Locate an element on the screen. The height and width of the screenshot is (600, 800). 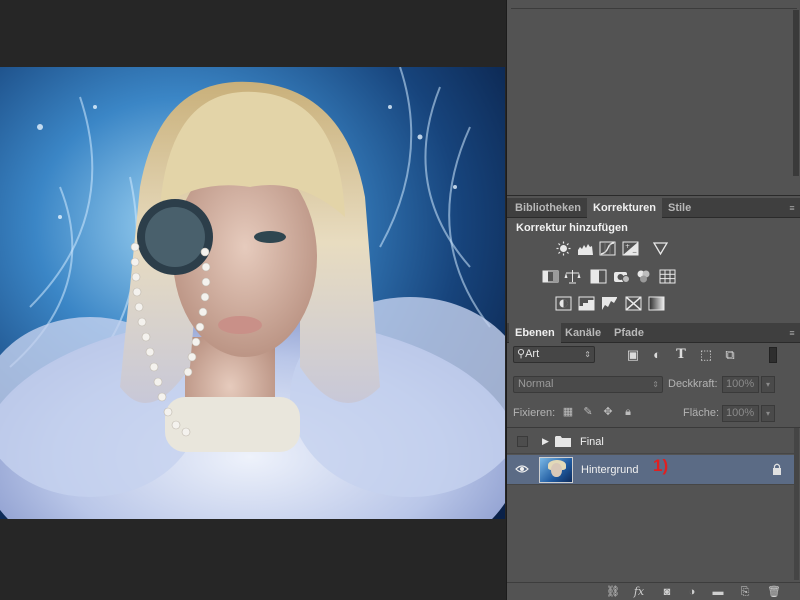
filter-adjustment-icon: ◐ is located at coordinates (657, 355).